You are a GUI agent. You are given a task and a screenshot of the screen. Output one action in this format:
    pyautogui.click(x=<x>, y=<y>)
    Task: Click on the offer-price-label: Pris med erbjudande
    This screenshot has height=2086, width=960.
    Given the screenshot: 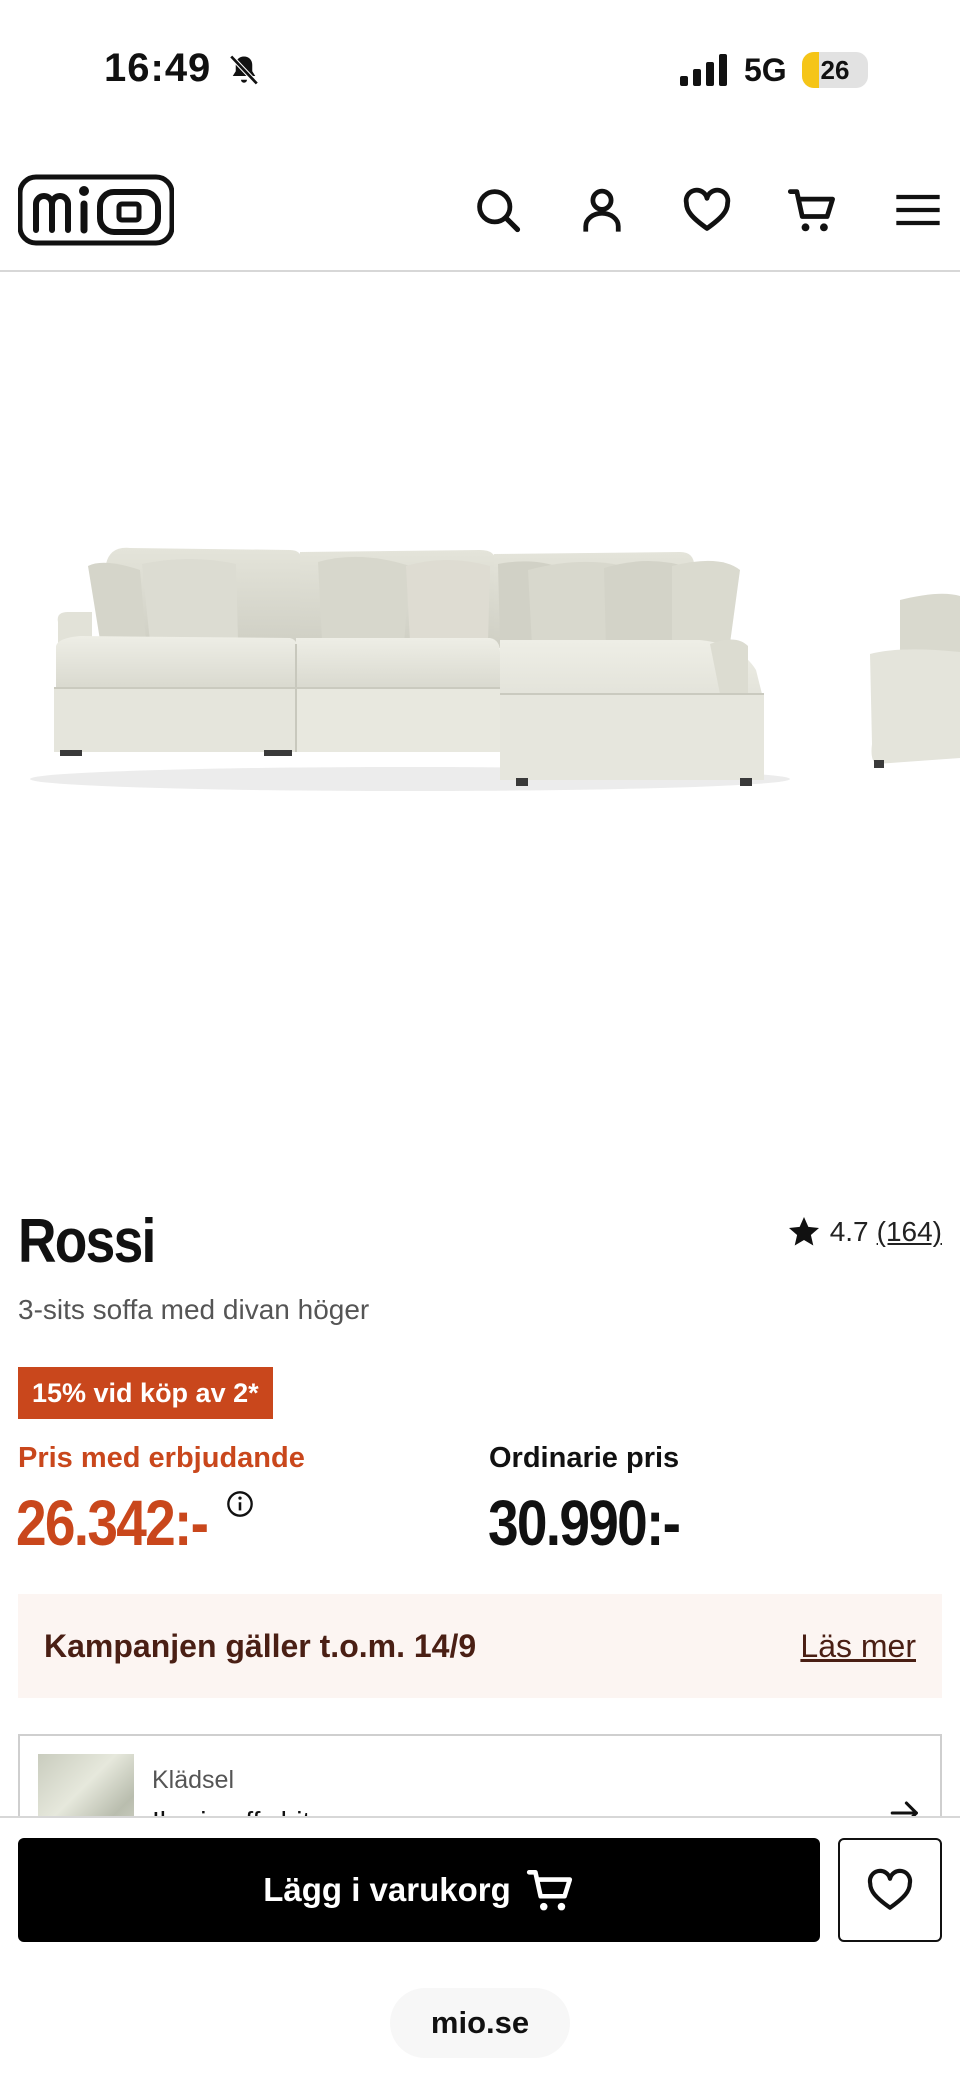 What is the action you would take?
    pyautogui.click(x=161, y=1458)
    